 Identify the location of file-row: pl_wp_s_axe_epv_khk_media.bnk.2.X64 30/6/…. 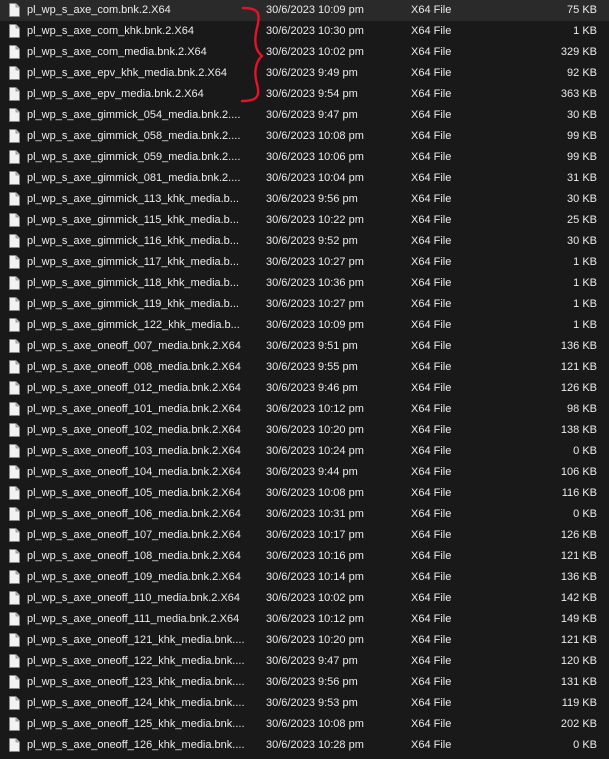
(304, 73).